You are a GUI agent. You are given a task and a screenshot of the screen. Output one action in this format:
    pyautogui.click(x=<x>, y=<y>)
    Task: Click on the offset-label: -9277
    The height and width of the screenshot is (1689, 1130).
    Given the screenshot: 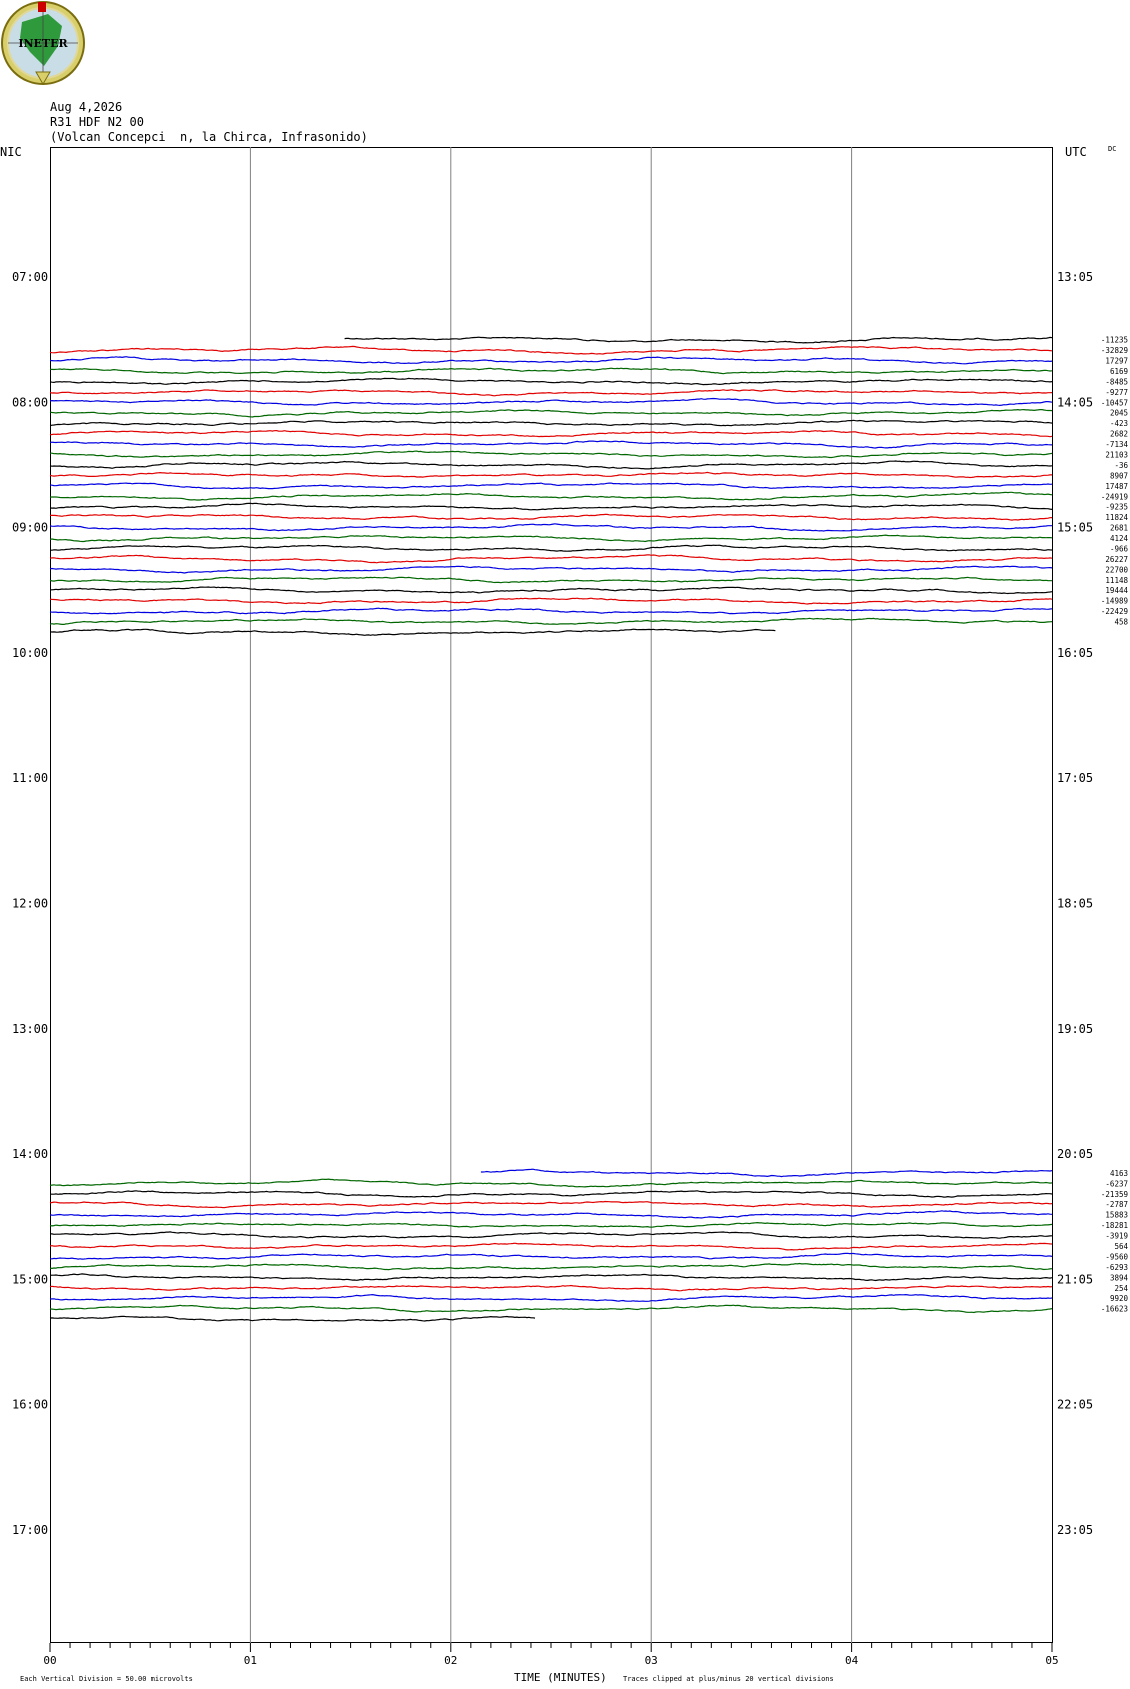 What is the action you would take?
    pyautogui.click(x=1116, y=392)
    